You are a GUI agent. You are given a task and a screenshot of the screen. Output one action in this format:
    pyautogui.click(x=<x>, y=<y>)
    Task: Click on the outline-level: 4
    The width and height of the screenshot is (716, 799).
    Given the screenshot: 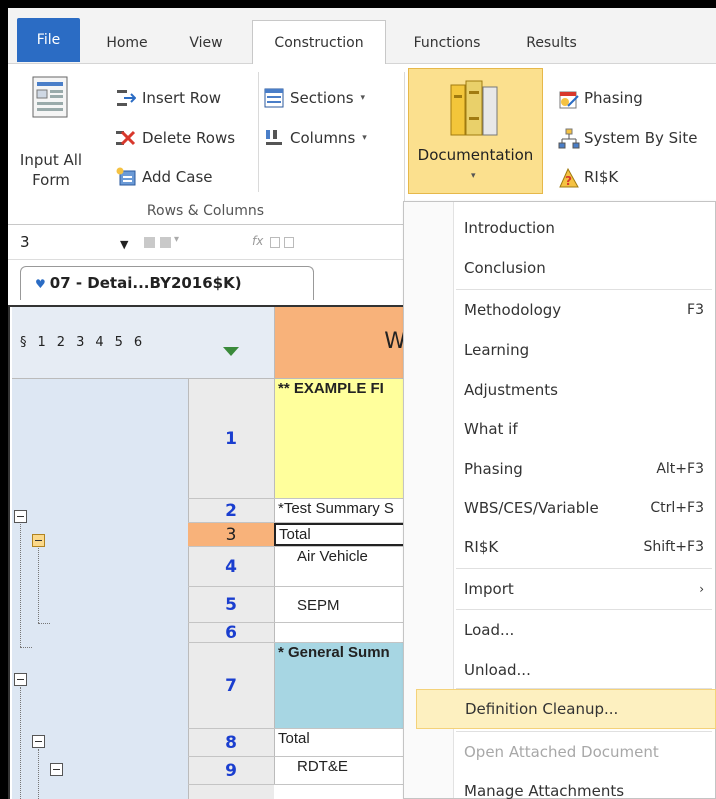 What is the action you would take?
    pyautogui.click(x=99, y=342)
    